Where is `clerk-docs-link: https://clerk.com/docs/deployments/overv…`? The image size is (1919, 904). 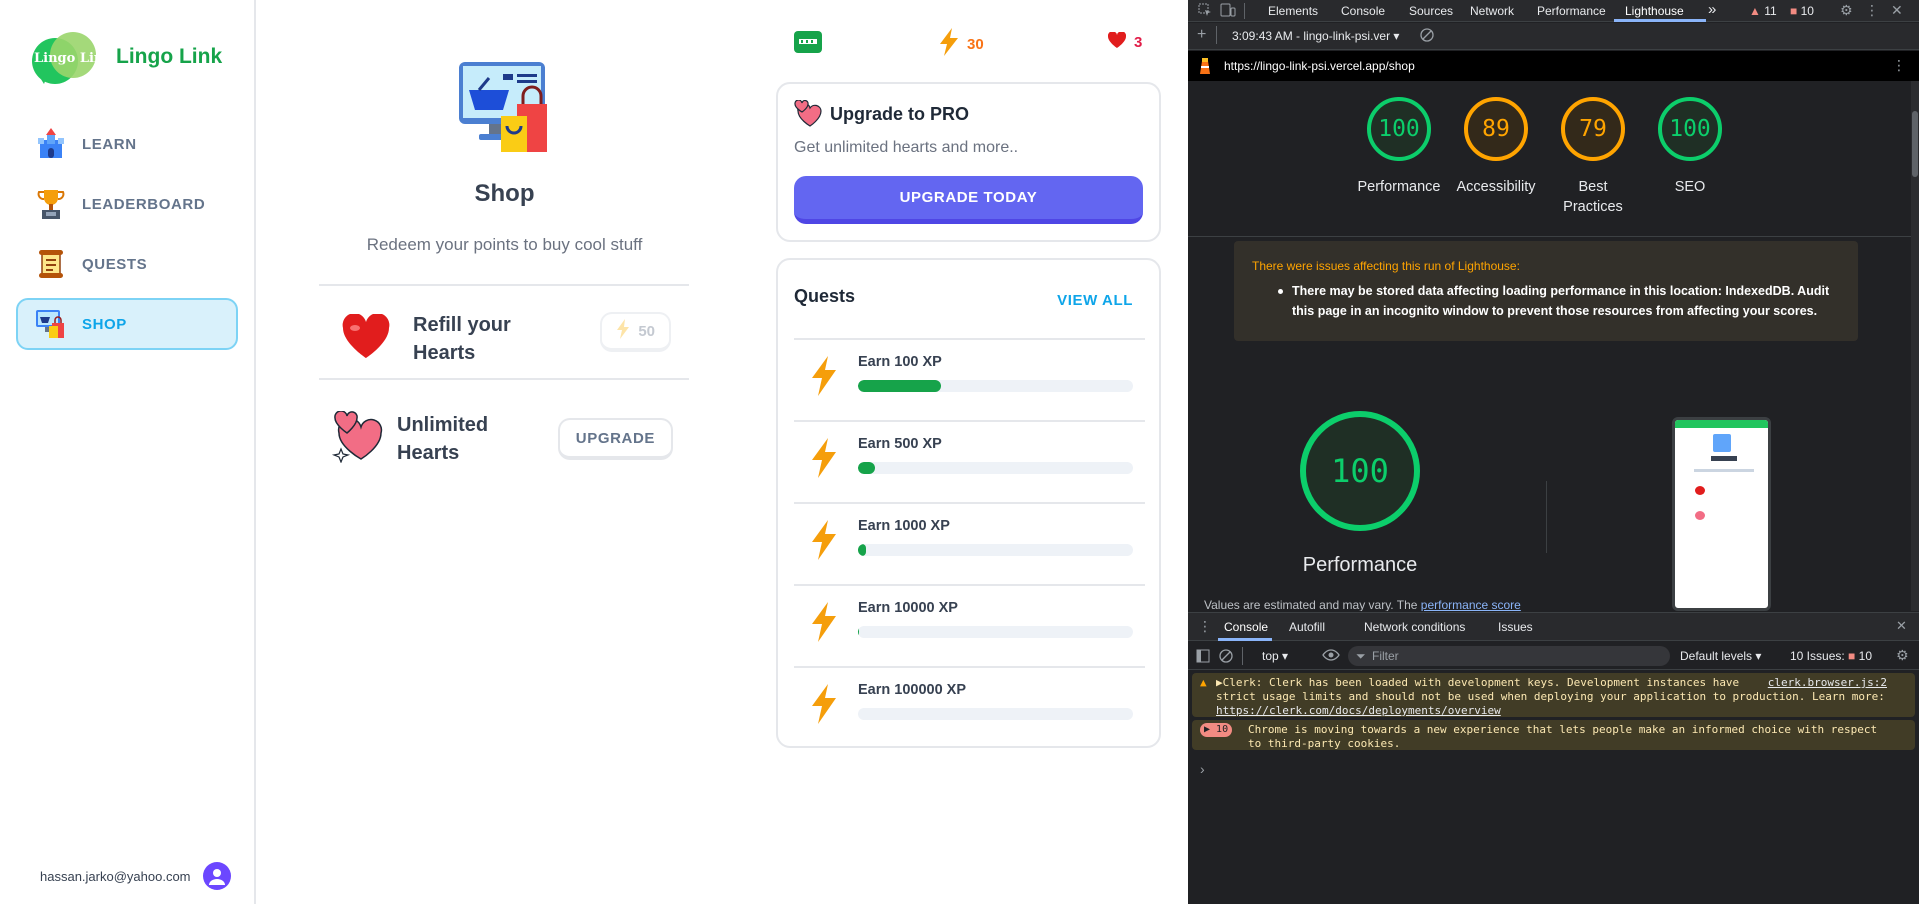 clerk-docs-link: https://clerk.com/docs/deployments/overv… is located at coordinates (1358, 710).